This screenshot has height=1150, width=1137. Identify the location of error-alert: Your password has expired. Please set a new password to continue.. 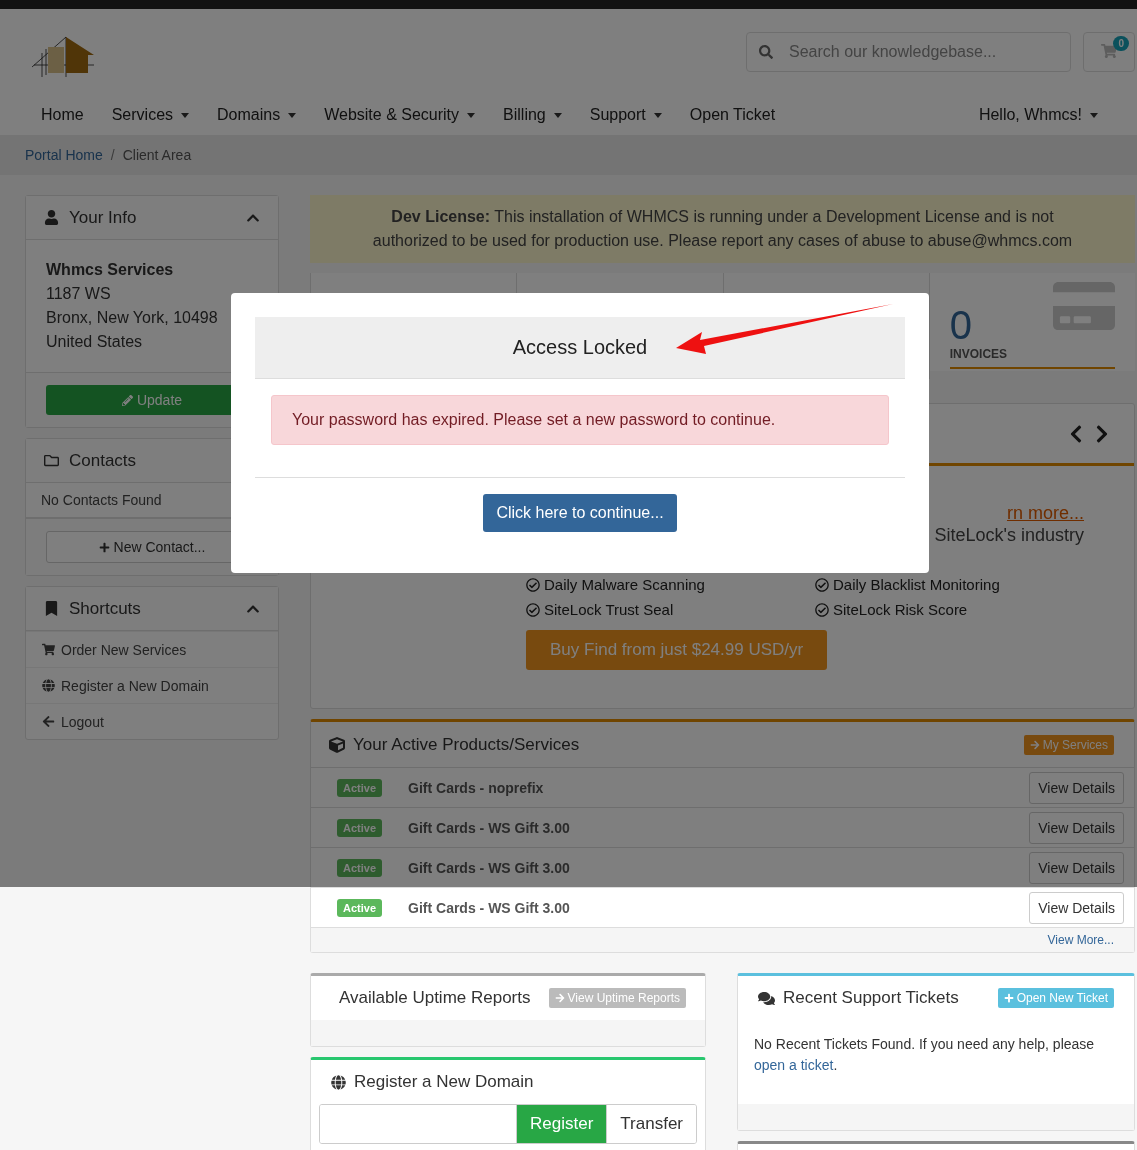
(580, 420).